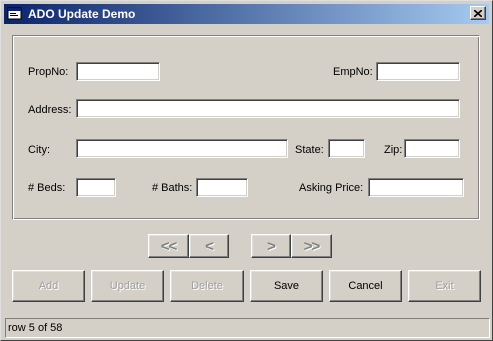 This screenshot has width=493, height=341. Describe the element at coordinates (346, 148) in the screenshot. I see `state-field` at that location.